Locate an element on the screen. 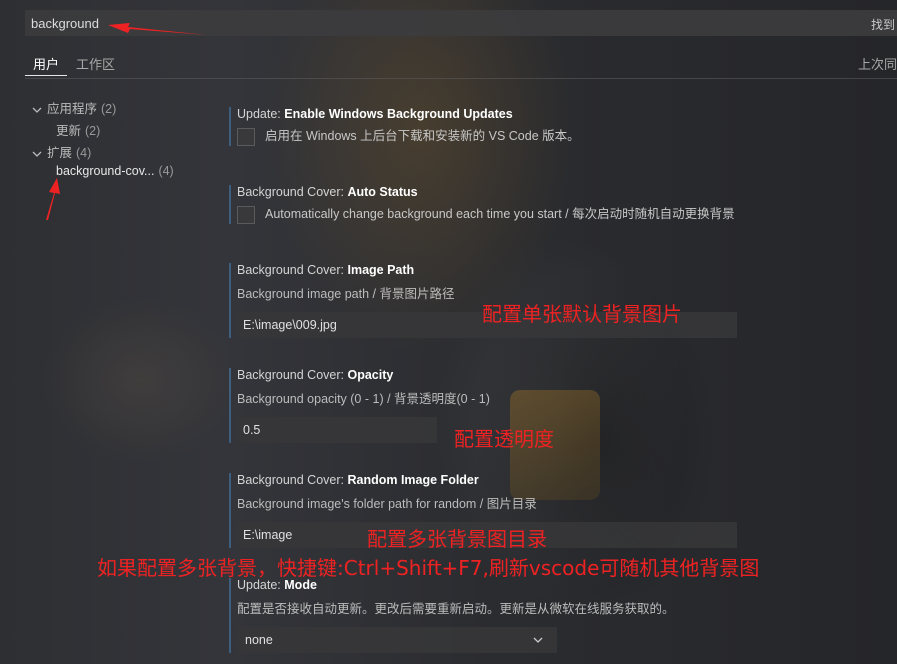 This screenshot has height=664, width=897. tab-user: 用户 is located at coordinates (46, 63).